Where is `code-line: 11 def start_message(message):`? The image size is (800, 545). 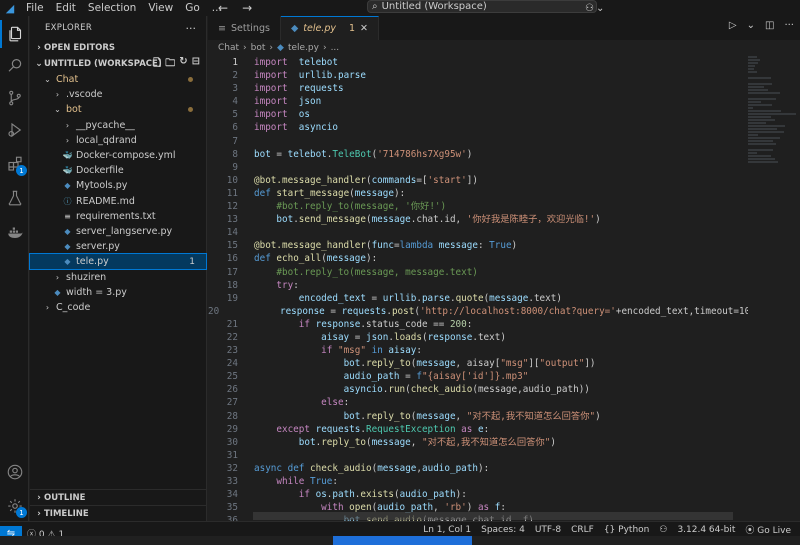
code-line: 11 def start_message(message): is located at coordinates (478, 193).